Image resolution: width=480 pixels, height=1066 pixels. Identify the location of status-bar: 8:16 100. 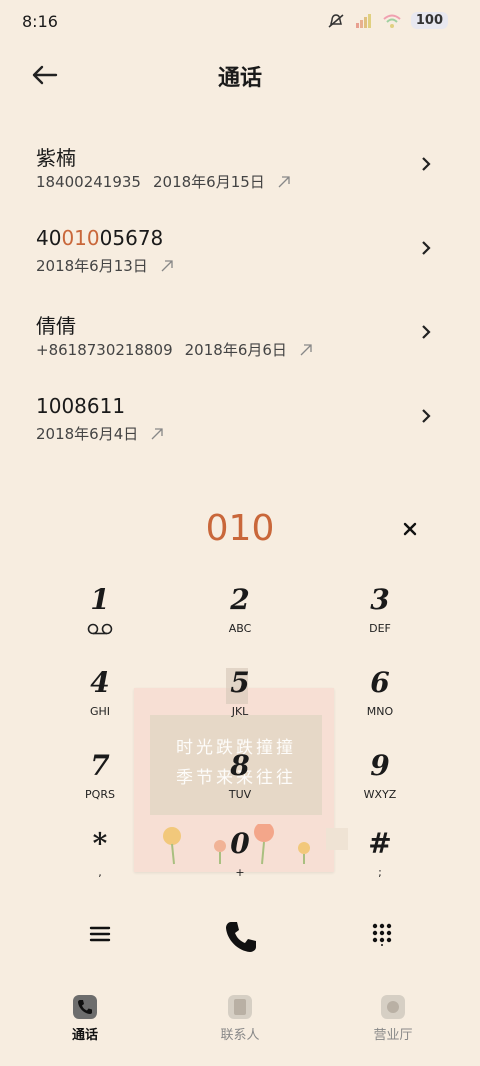
(240, 22).